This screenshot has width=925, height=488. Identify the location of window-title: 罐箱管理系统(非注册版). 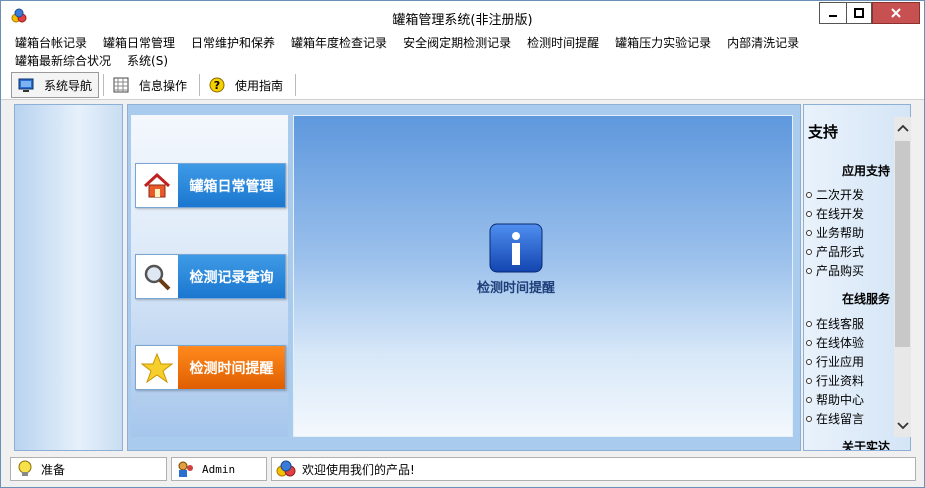
(462, 20).